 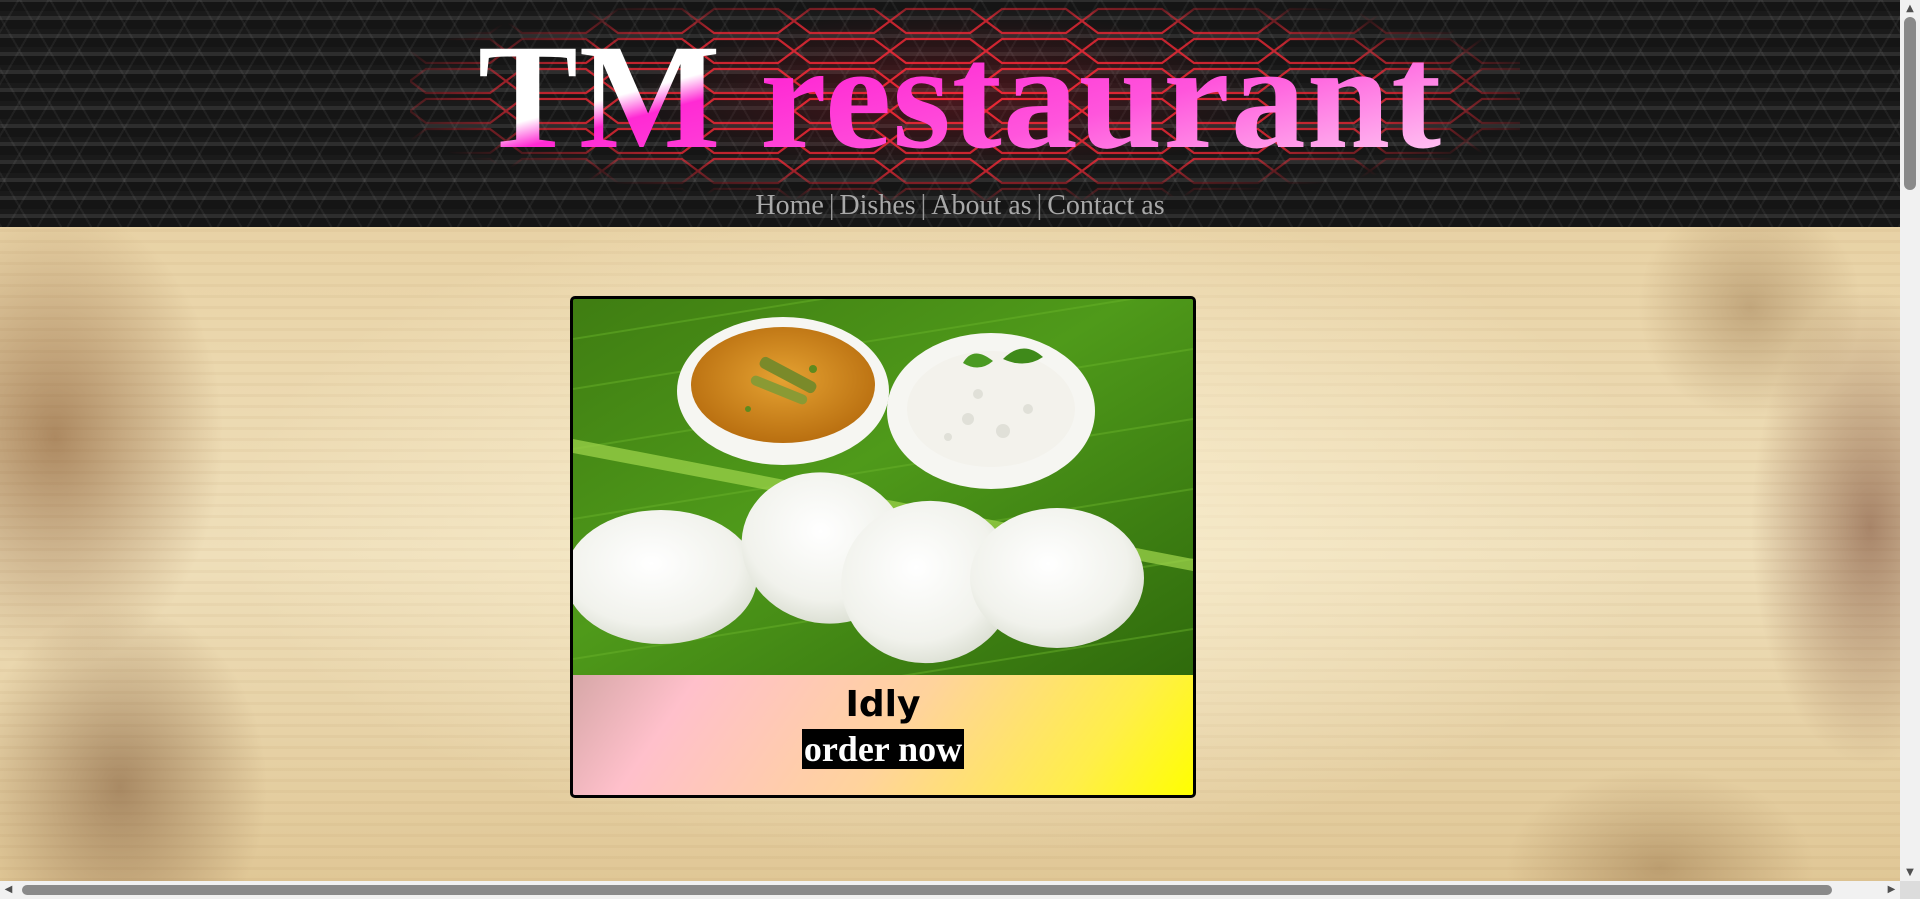 What do you see at coordinates (8, 890) in the screenshot?
I see `scroll-left-arrow-icon: ◀` at bounding box center [8, 890].